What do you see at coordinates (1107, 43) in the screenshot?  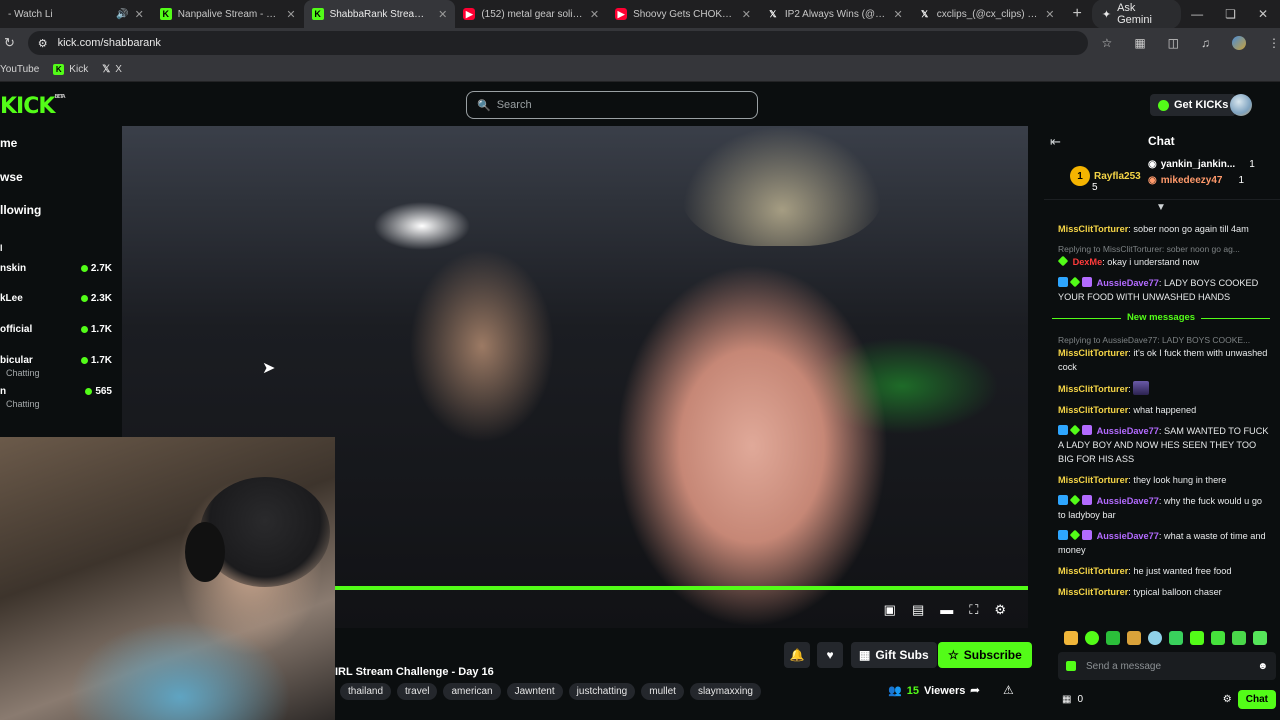 I see `bookmark-star-icon: ☆` at bounding box center [1107, 43].